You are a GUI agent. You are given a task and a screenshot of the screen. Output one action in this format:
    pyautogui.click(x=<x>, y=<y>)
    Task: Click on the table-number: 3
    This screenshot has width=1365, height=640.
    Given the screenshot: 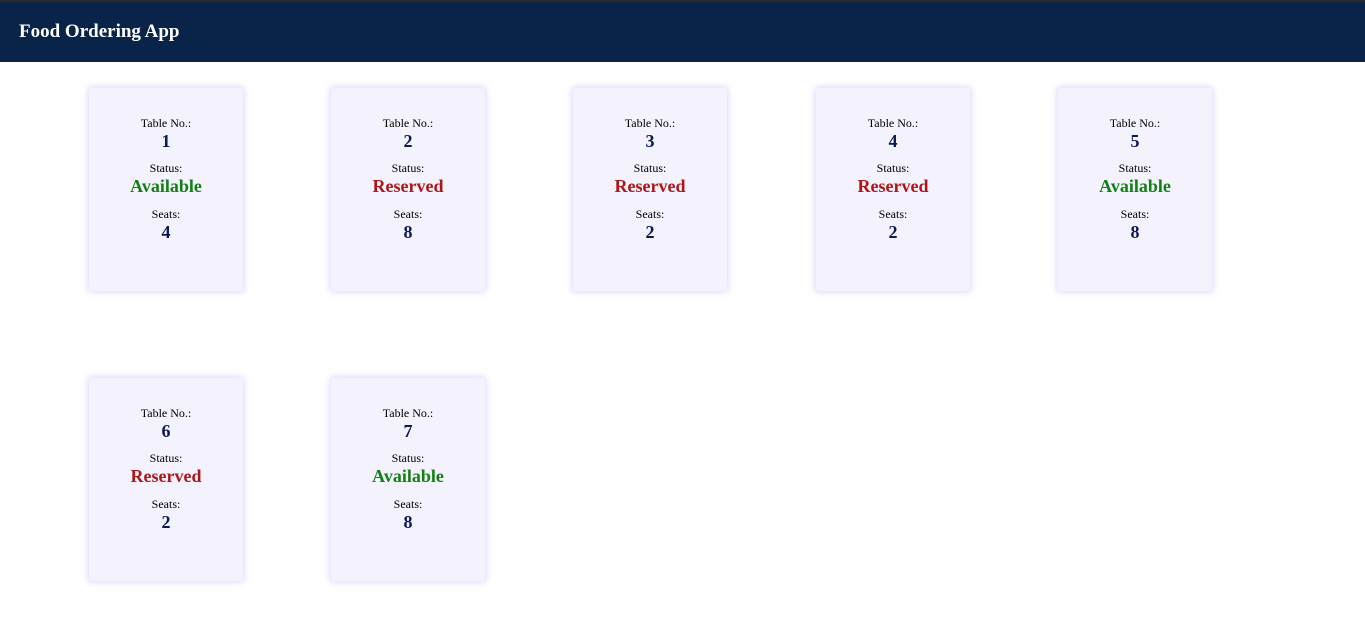 What is the action you would take?
    pyautogui.click(x=650, y=141)
    